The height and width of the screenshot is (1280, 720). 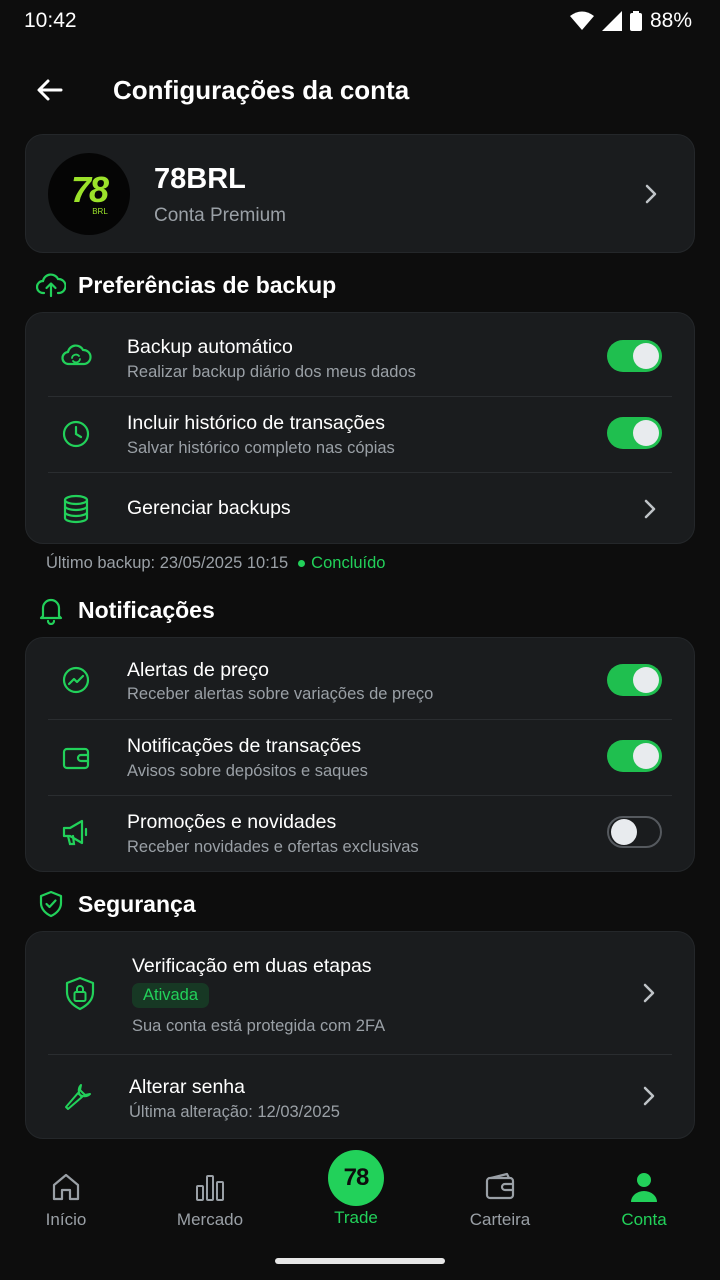 I want to click on signal-icon, so click(x=611, y=21).